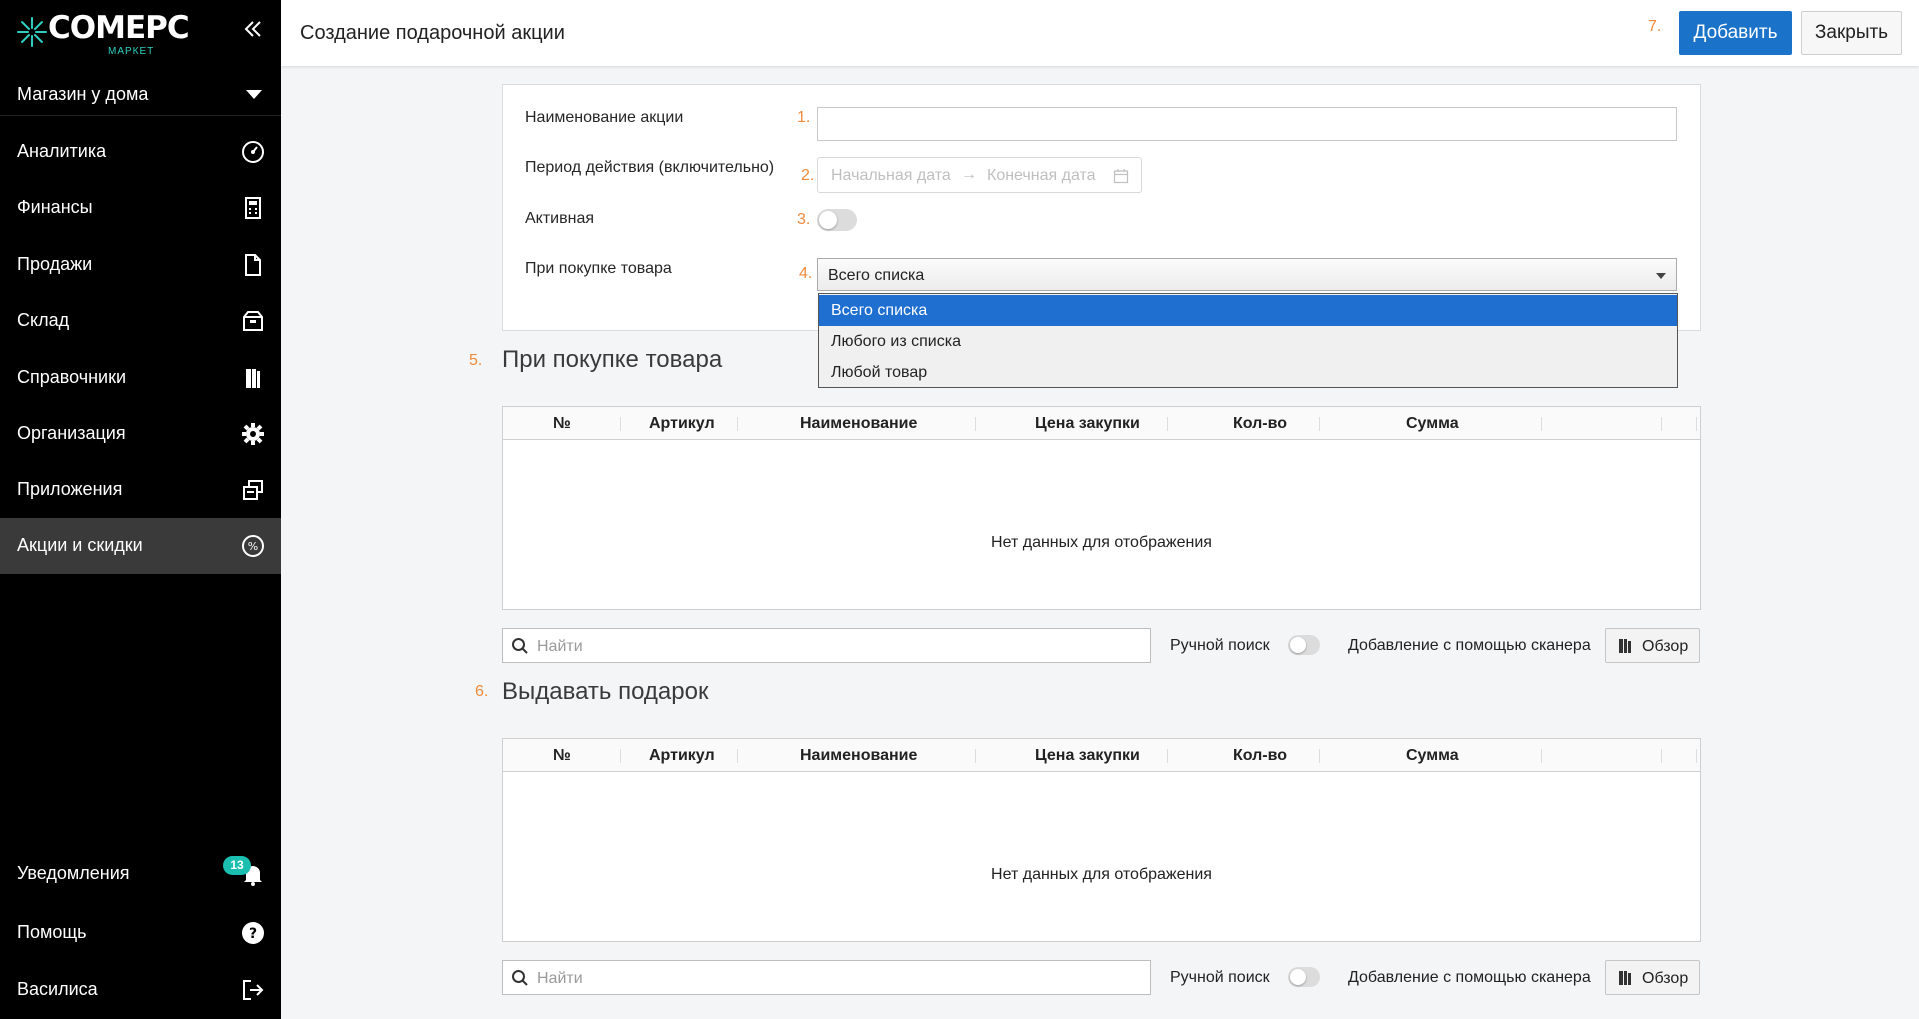 This screenshot has width=1919, height=1019. Describe the element at coordinates (1469, 977) in the screenshot. I see `scanner-label: Добавление с помощью сканера` at that location.